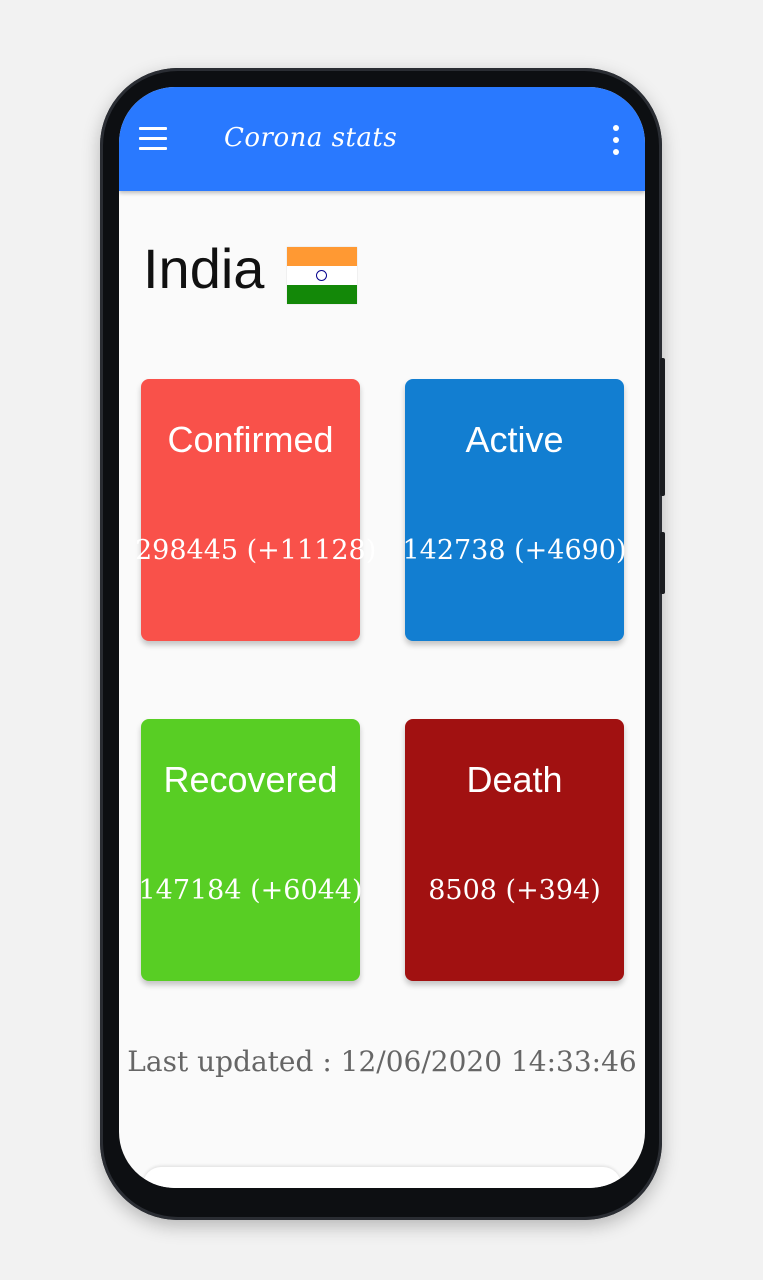 The image size is (763, 1280). I want to click on more-vertical-icon, so click(616, 140).